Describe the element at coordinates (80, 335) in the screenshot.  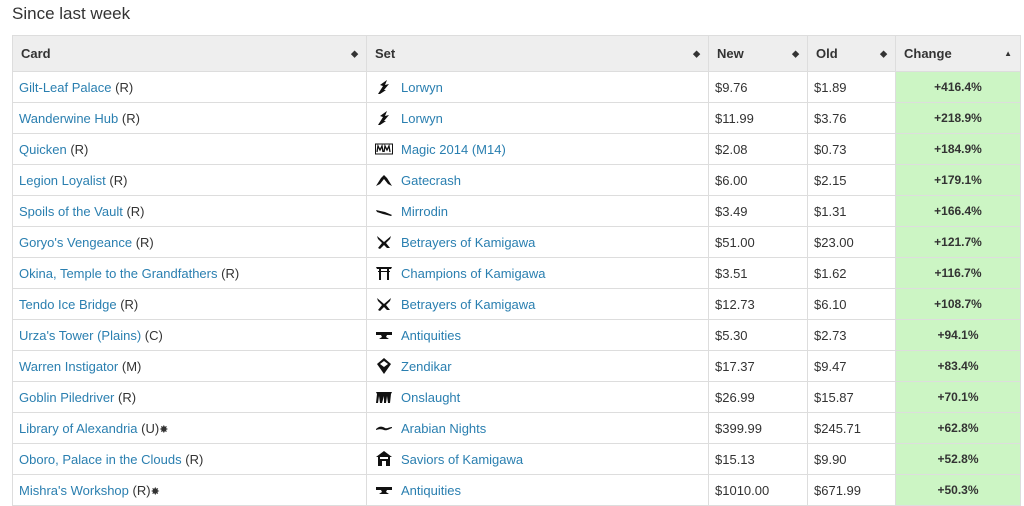
I see `card-link: Urza's Tower (Plains)` at that location.